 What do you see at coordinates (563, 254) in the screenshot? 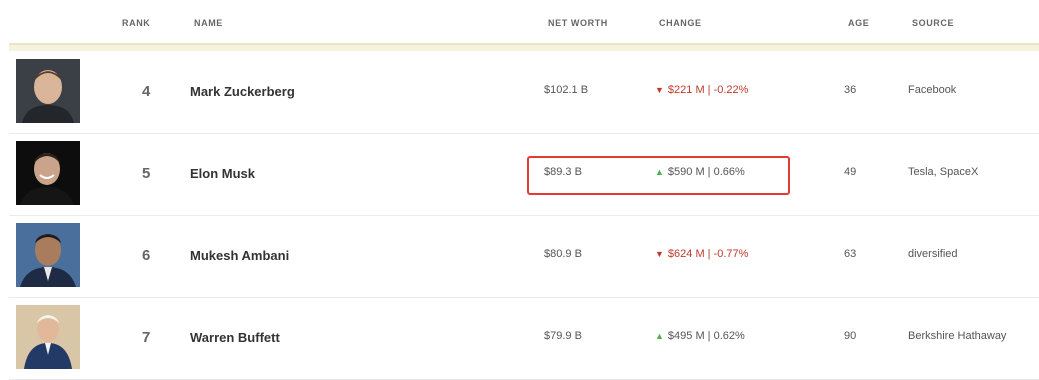
I see `net-worth-value: $80.9 B` at bounding box center [563, 254].